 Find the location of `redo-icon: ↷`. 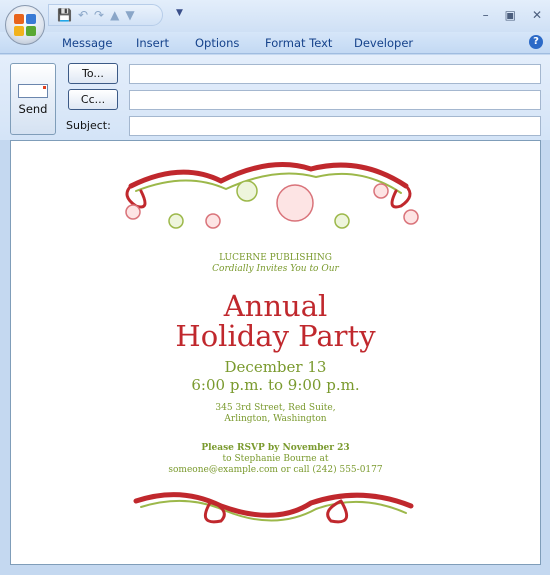

redo-icon: ↷ is located at coordinates (99, 15).